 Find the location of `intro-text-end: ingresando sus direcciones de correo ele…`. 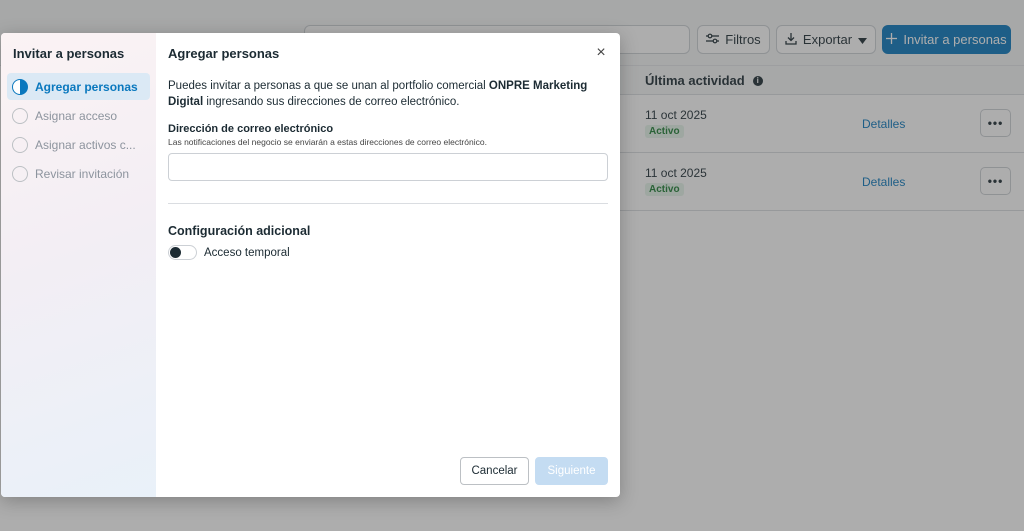

intro-text-end: ingresando sus direcciones de correo ele… is located at coordinates (331, 102).